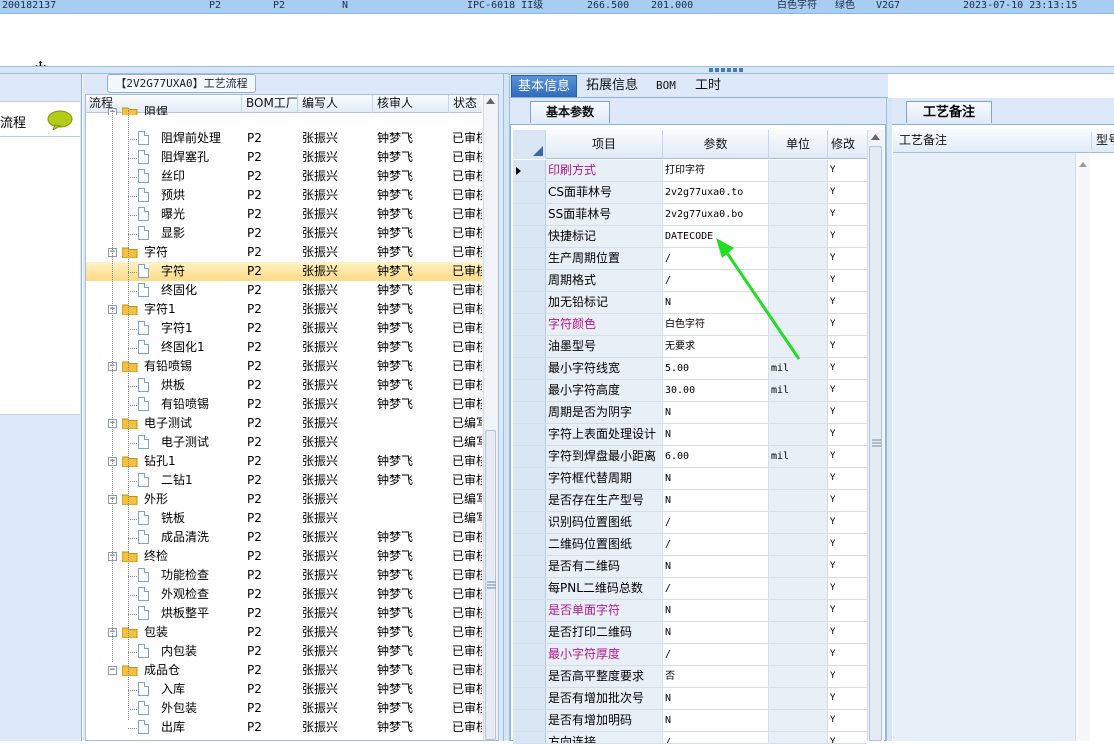  I want to click on grid-col-item: 项目, so click(604, 144).